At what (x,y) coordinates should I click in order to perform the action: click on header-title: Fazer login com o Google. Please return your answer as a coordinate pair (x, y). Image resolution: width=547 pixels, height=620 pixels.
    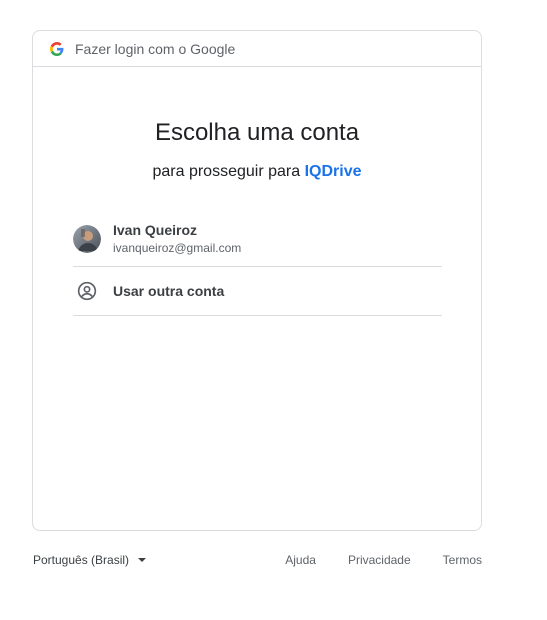
    Looking at the image, I should click on (155, 48).